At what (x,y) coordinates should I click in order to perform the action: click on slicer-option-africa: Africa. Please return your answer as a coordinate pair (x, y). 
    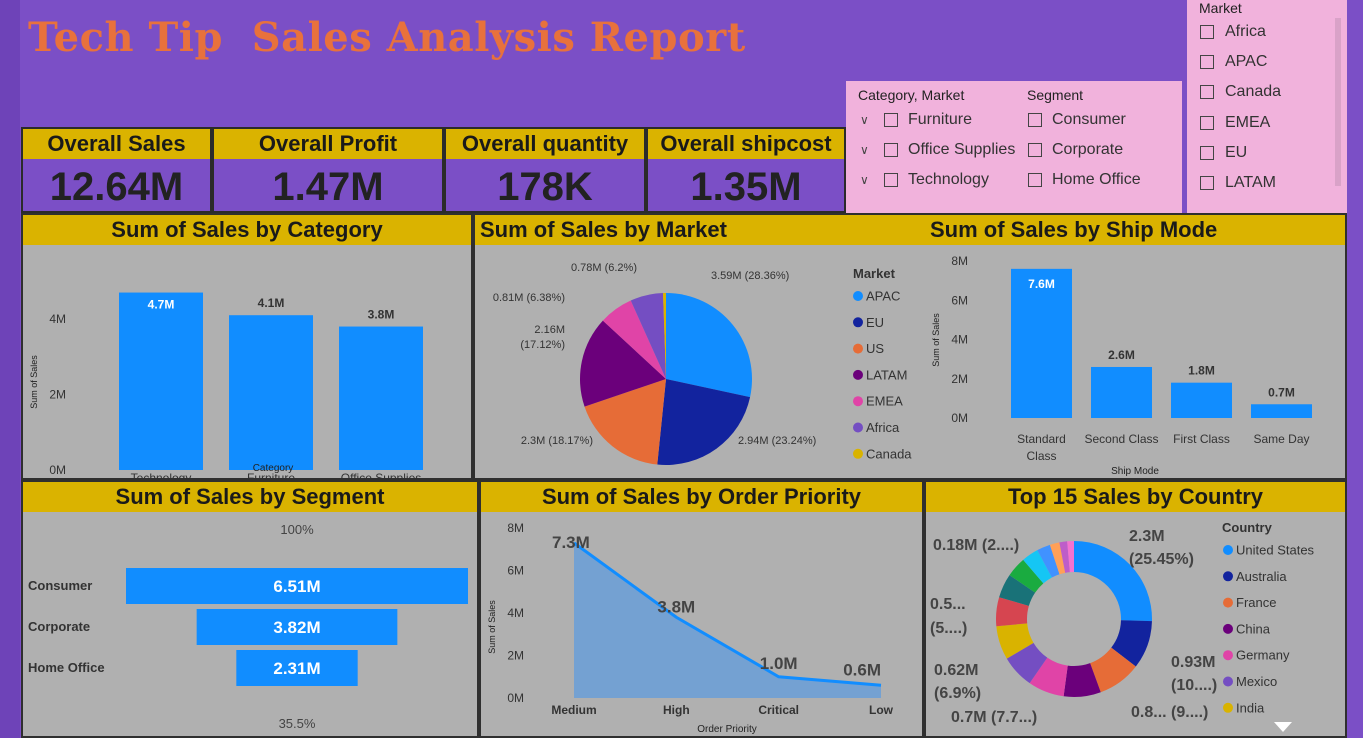
    Looking at the image, I should click on (1245, 32).